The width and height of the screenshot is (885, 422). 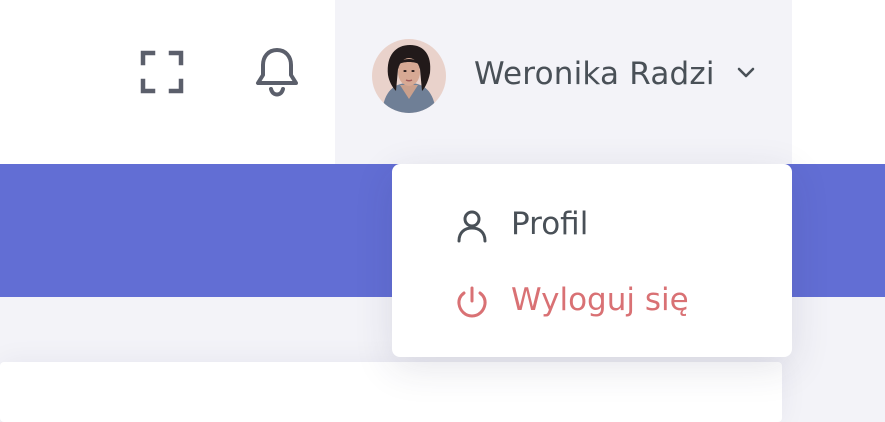 What do you see at coordinates (550, 224) in the screenshot?
I see `dropdown-item-label: Profil` at bounding box center [550, 224].